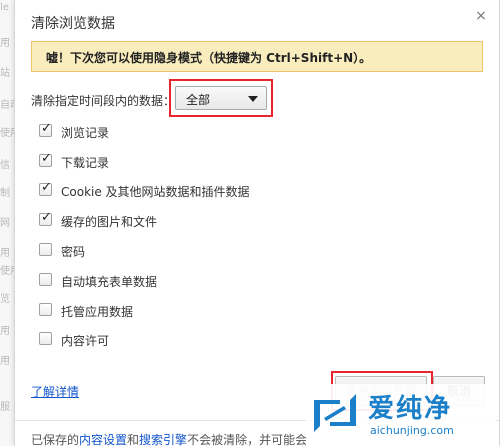  I want to click on footer-text: 不会被清除，并可能会, so click(247, 439).